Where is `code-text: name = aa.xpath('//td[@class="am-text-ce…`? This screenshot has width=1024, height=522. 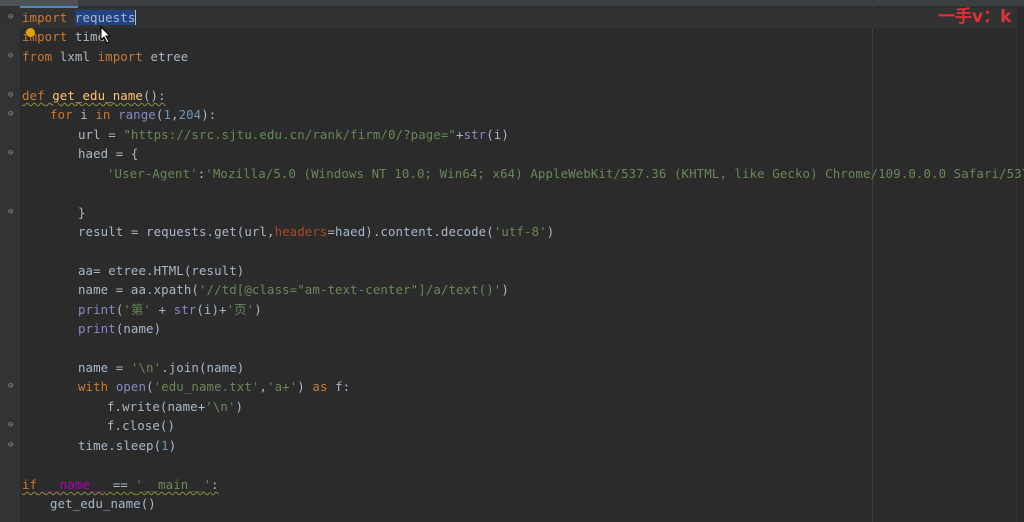
code-text: name = aa.xpath('//td[@class="am-text-ce… is located at coordinates (293, 289).